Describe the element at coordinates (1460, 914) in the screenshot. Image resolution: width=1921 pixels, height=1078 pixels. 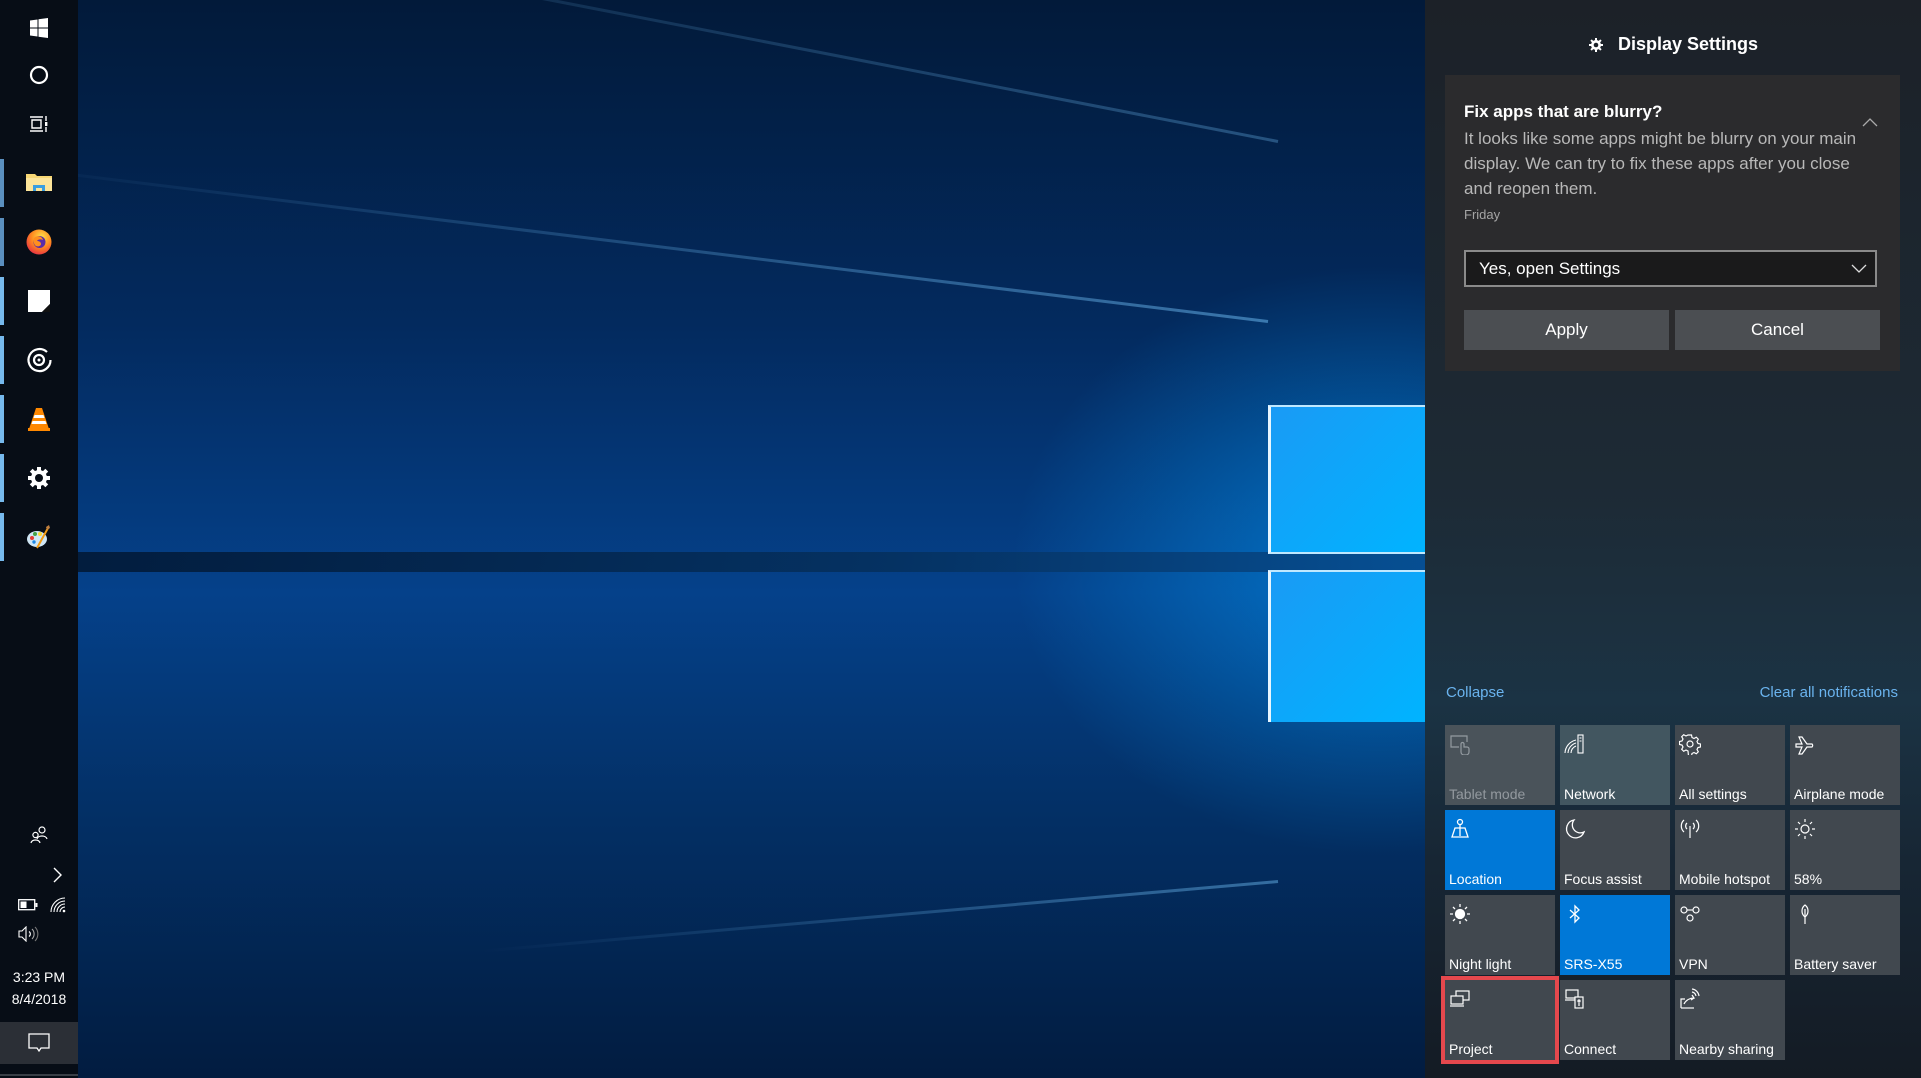
I see `night-light-icon` at that location.